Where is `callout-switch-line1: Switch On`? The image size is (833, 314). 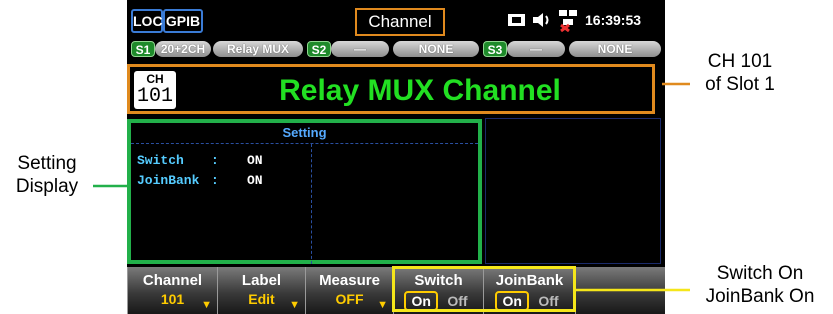 callout-switch-line1: Switch On is located at coordinates (760, 273).